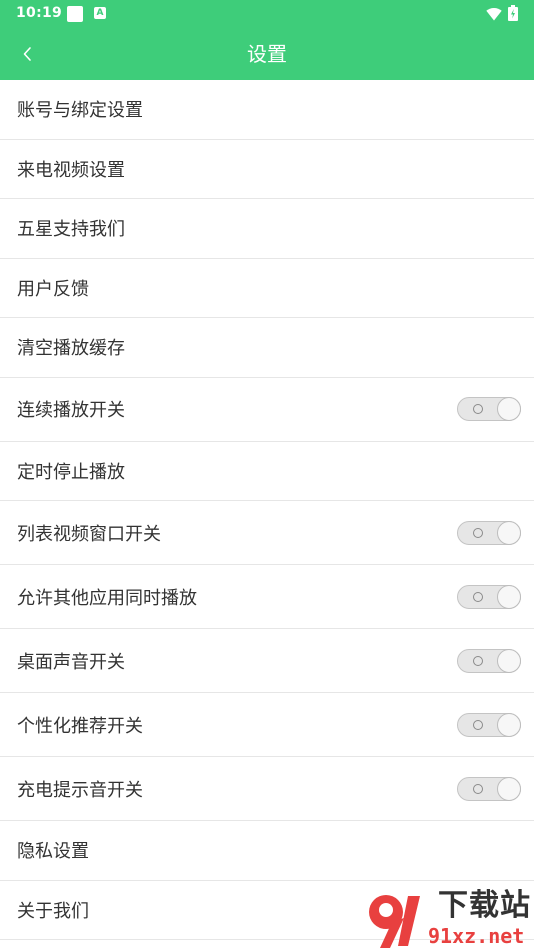 Image resolution: width=534 pixels, height=950 pixels. What do you see at coordinates (53, 911) in the screenshot?
I see `settings-item-label: 关于我们` at bounding box center [53, 911].